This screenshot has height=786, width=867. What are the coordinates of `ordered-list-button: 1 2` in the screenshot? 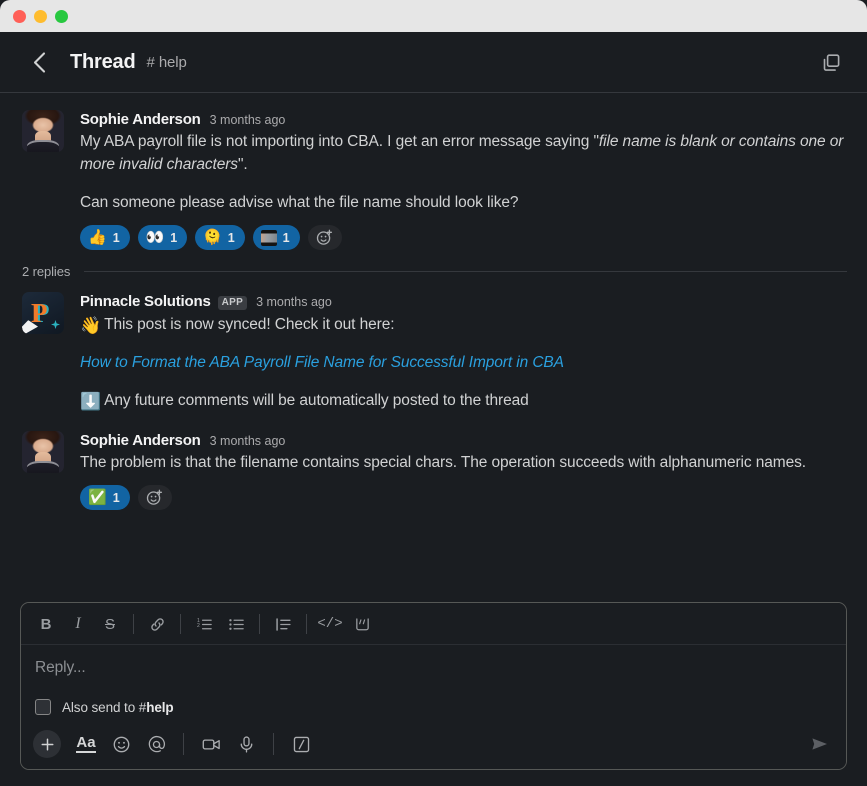 It's located at (204, 624).